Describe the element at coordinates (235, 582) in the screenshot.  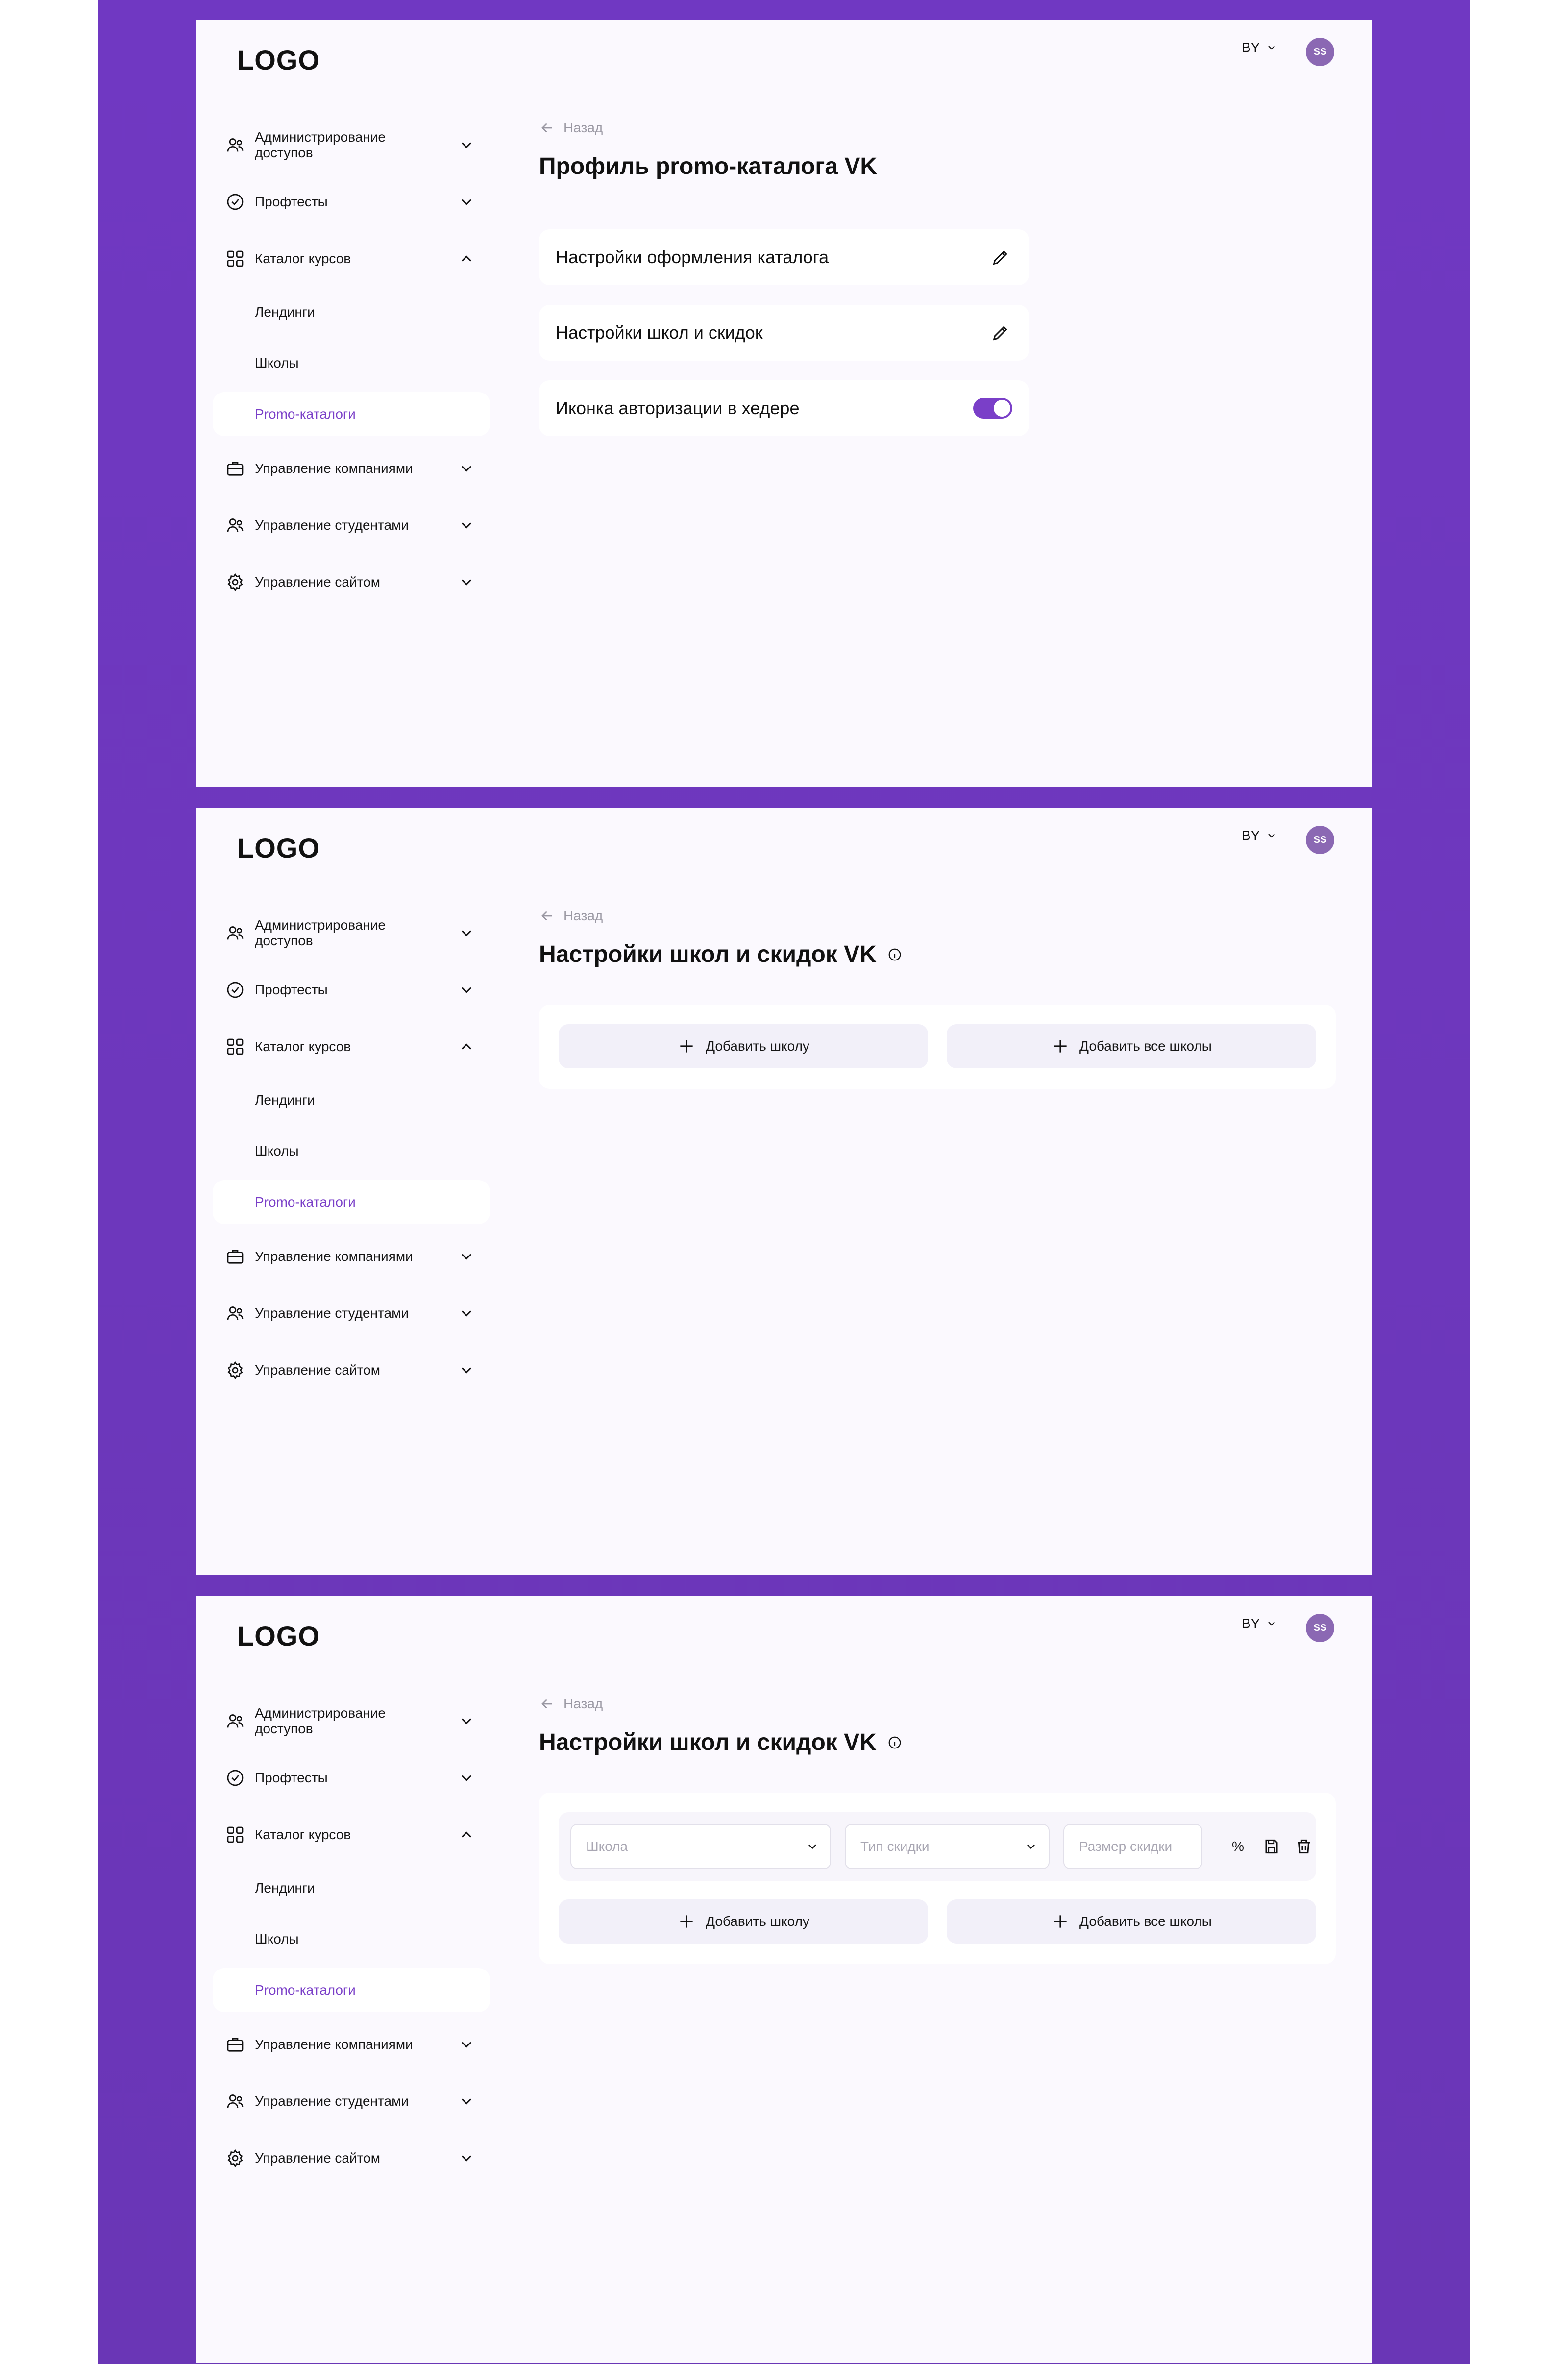
I see `gear-icon` at that location.